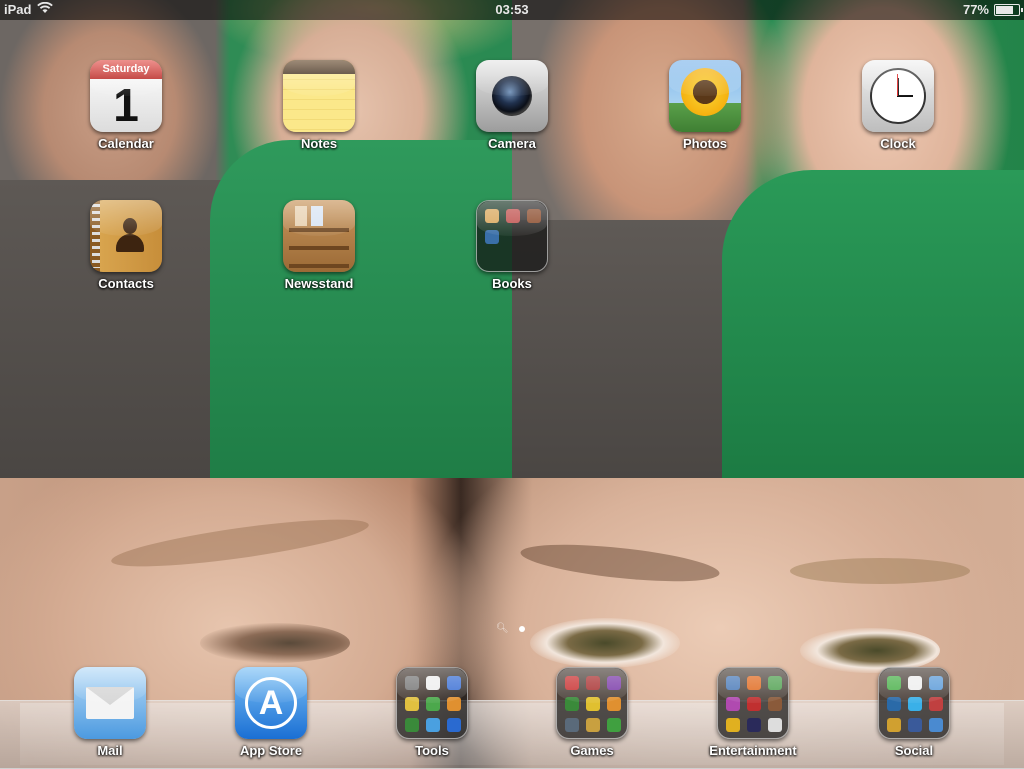  What do you see at coordinates (512, 283) in the screenshot?
I see `app-label: Books` at bounding box center [512, 283].